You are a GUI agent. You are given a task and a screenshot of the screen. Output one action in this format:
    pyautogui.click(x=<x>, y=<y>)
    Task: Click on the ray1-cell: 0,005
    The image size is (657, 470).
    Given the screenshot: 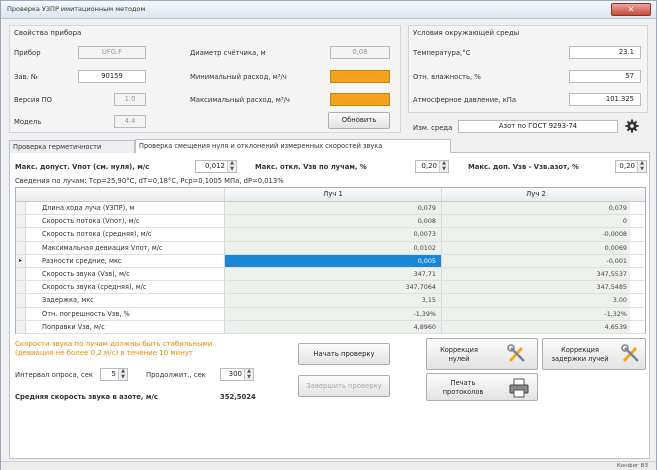 What is the action you would take?
    pyautogui.click(x=333, y=260)
    